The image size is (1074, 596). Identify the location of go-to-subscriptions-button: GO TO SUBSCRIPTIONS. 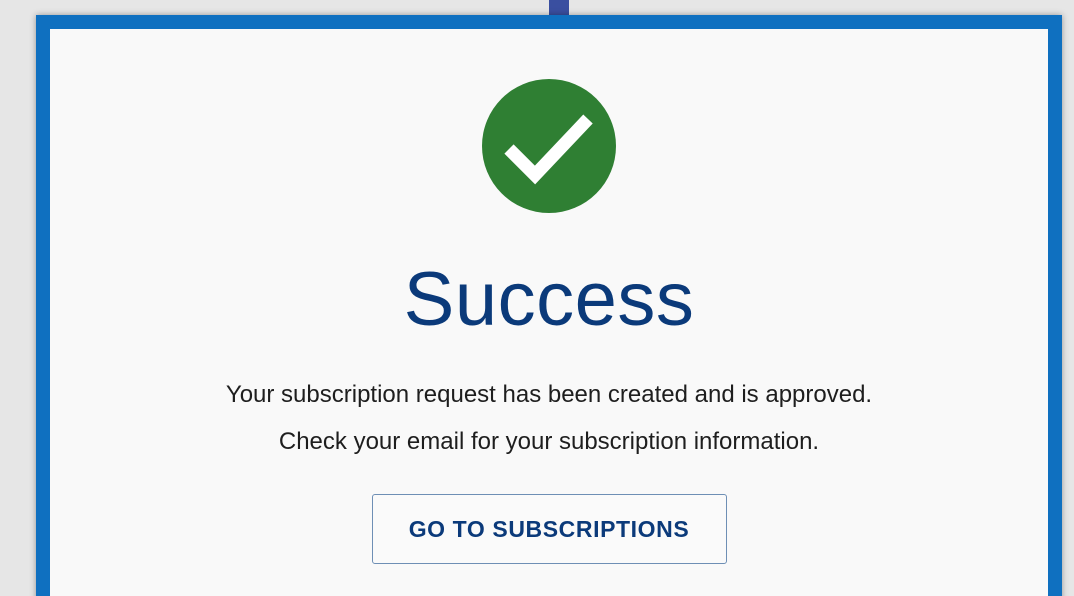
(549, 529).